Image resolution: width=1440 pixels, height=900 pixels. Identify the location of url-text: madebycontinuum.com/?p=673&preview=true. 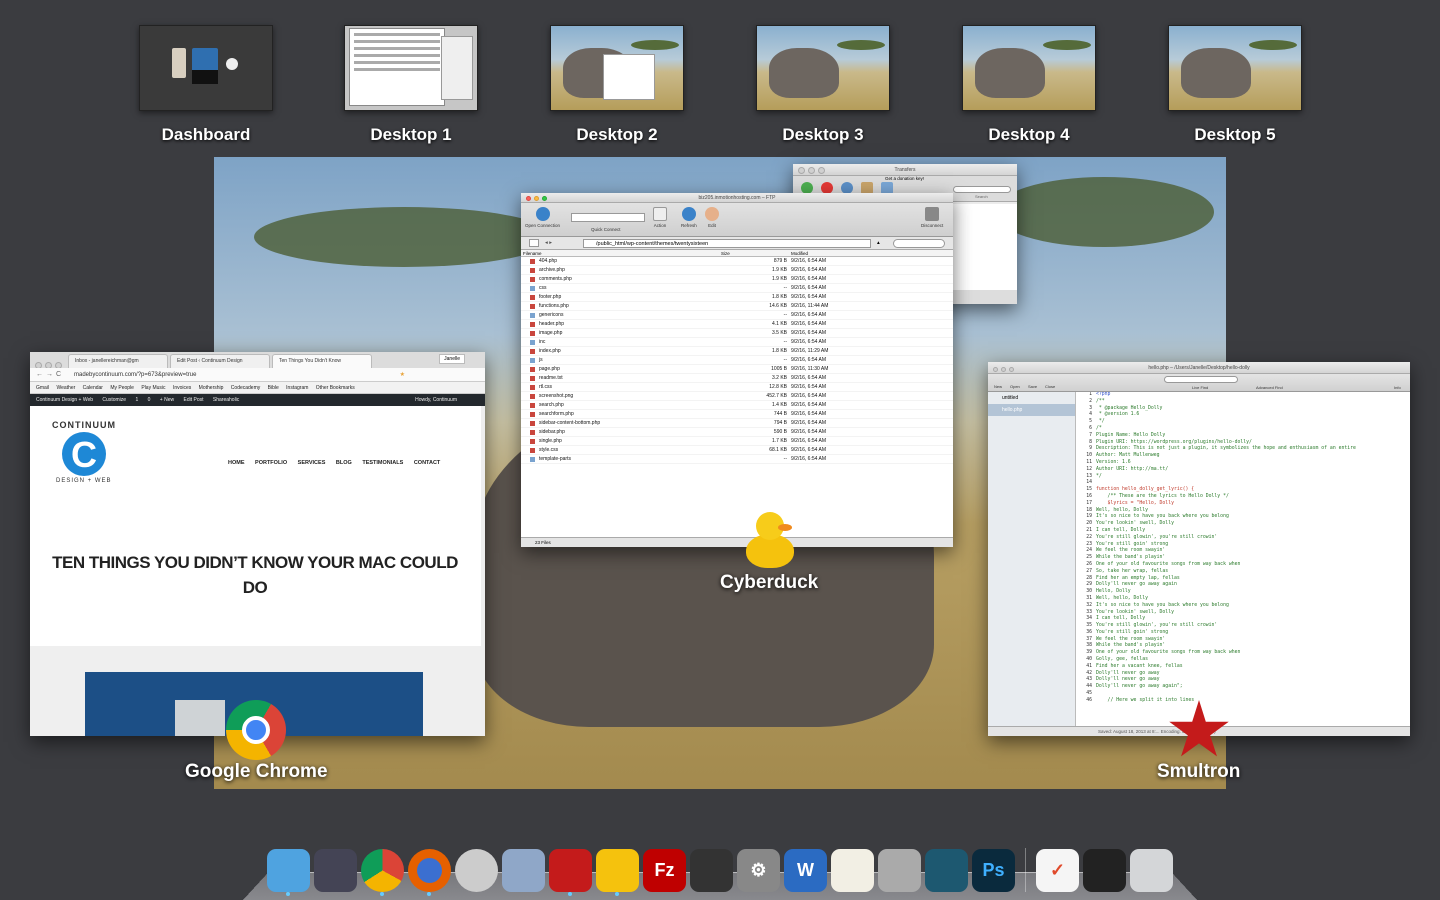
(135, 375).